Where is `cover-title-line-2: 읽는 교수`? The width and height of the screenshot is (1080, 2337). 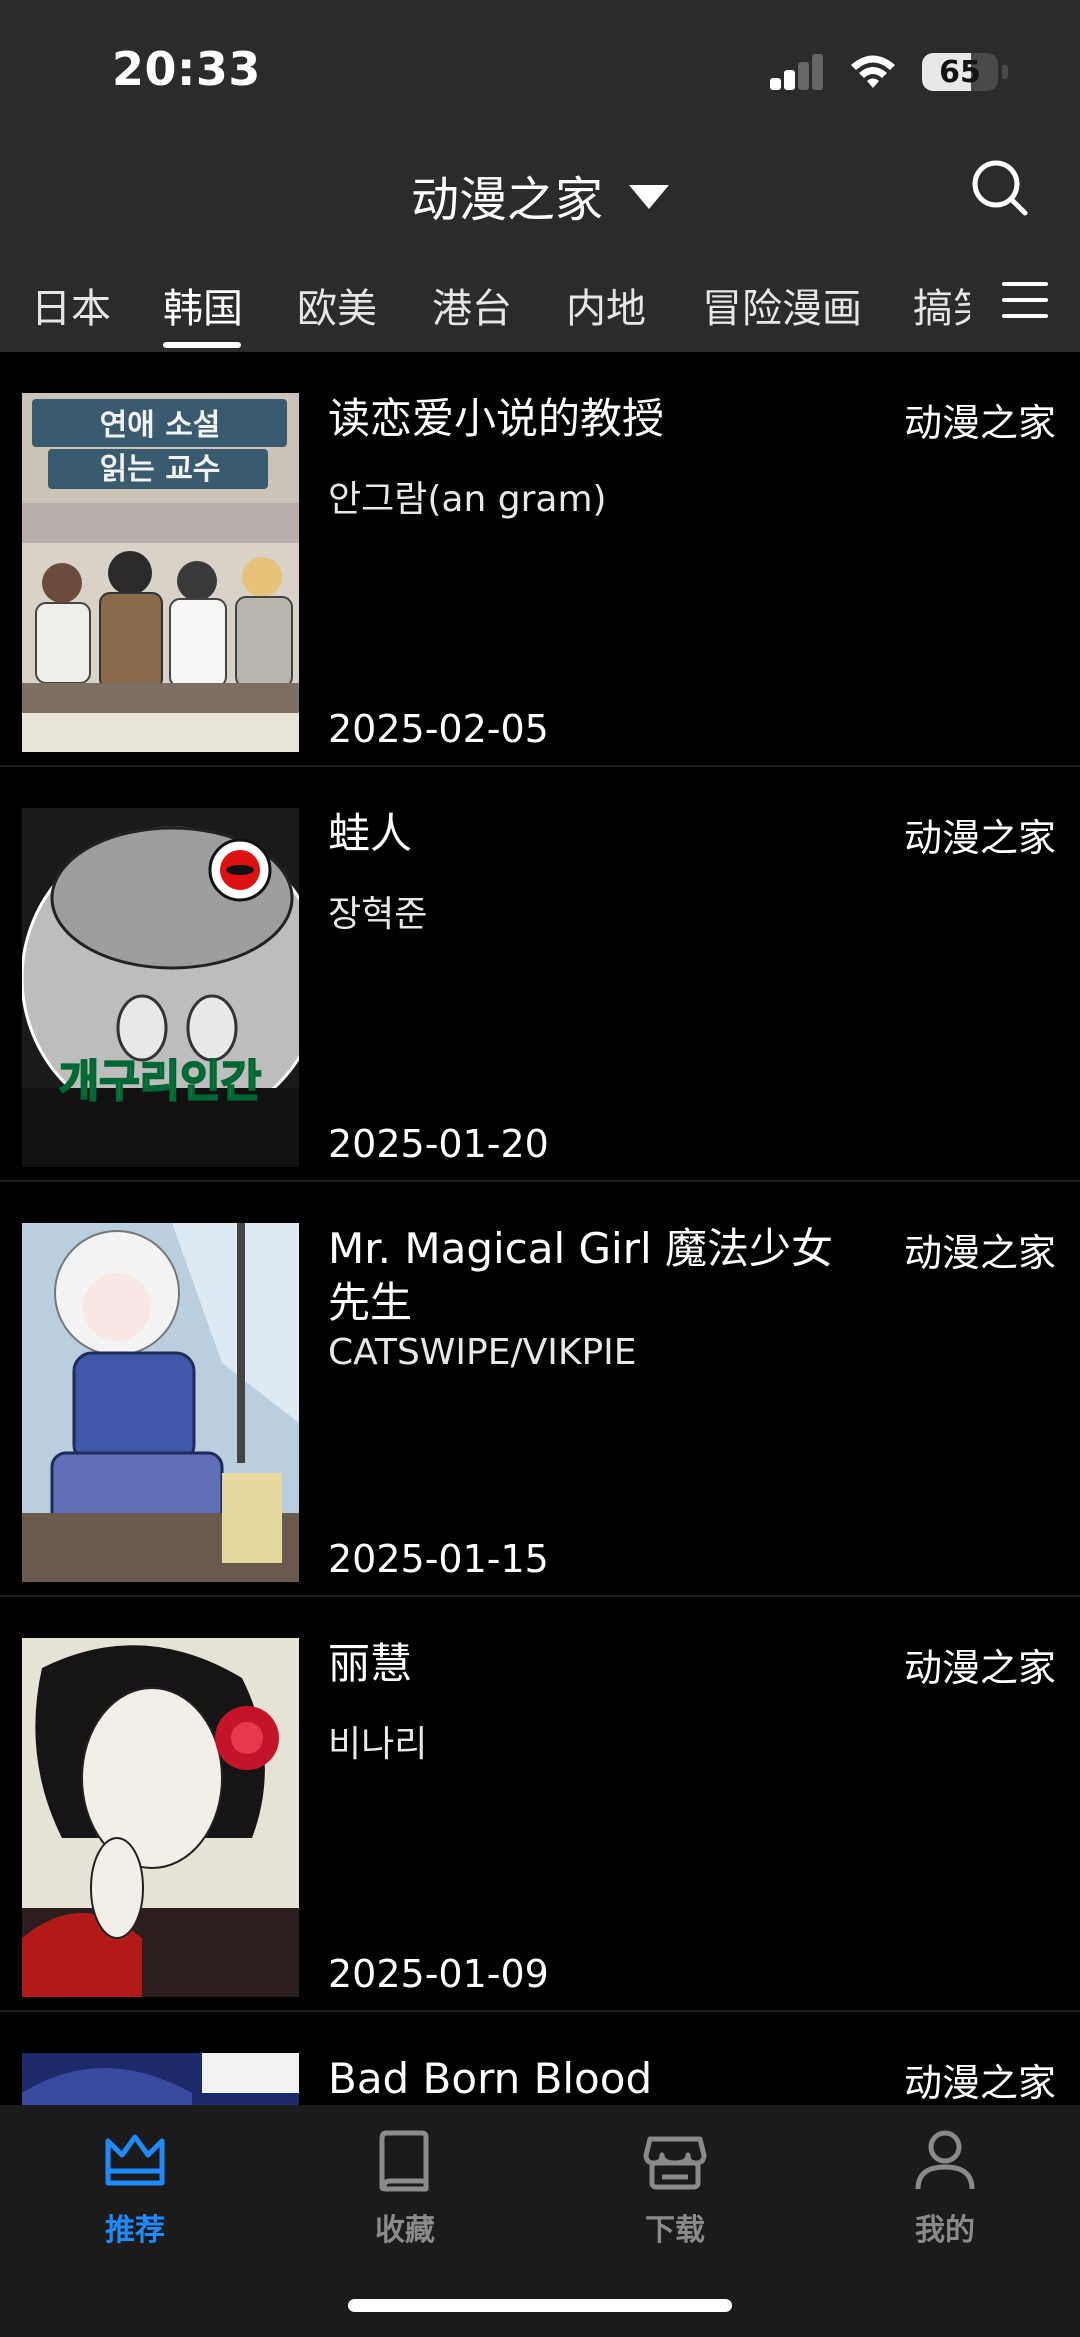 cover-title-line-2: 읽는 교수 is located at coordinates (160, 469).